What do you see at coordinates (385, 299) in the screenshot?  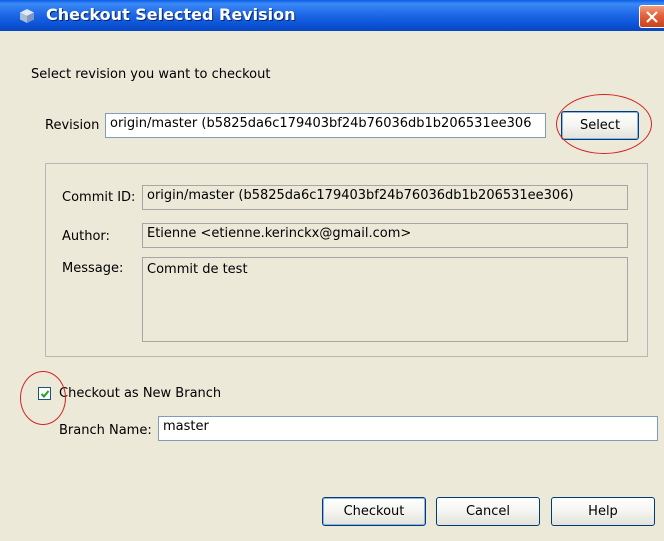 I see `message-field: Commit de test` at bounding box center [385, 299].